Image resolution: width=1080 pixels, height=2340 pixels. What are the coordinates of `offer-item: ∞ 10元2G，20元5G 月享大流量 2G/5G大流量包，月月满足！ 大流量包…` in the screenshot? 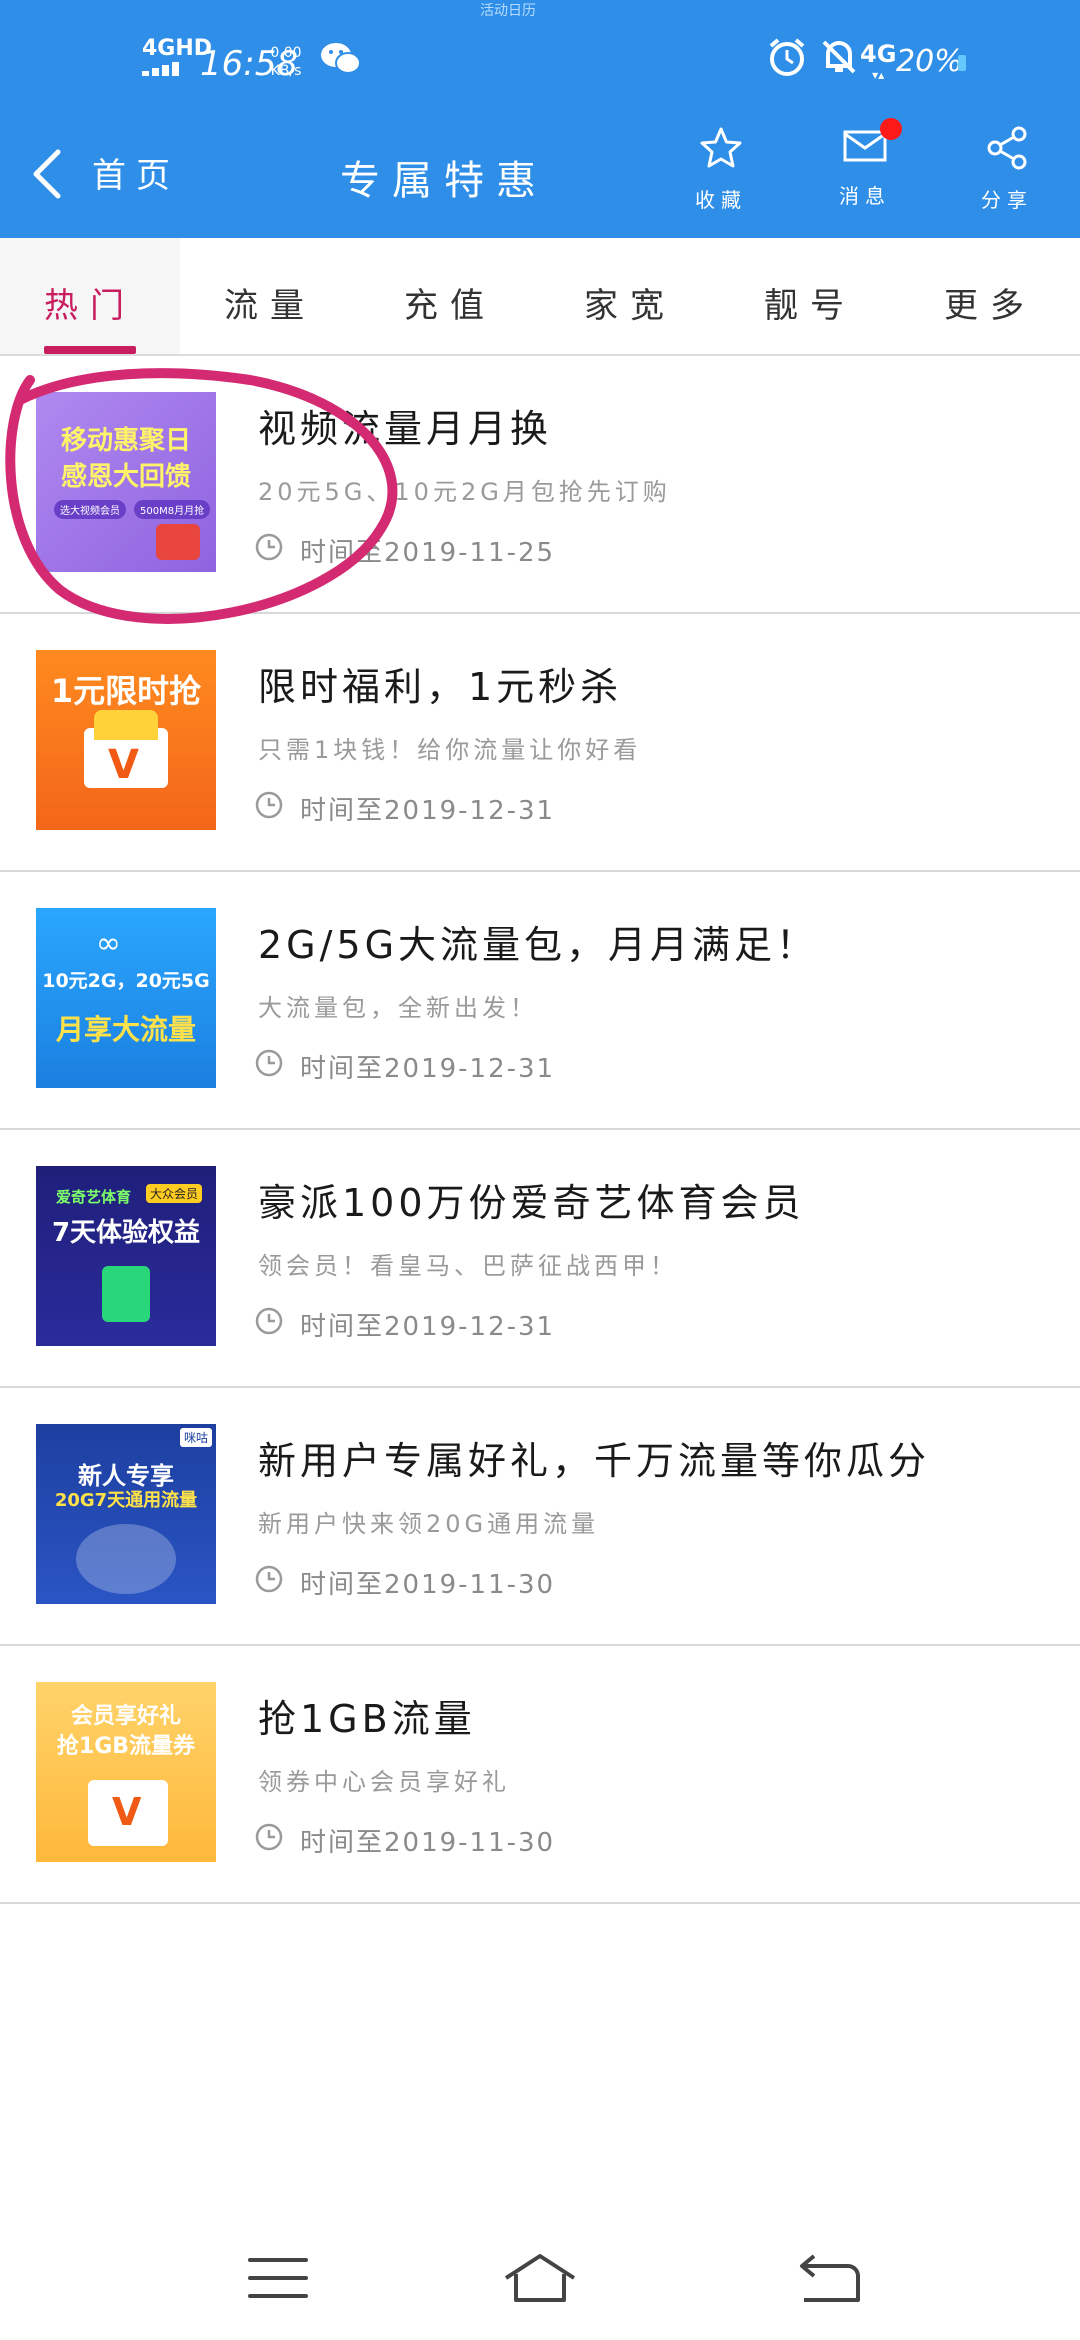 It's located at (540, 1001).